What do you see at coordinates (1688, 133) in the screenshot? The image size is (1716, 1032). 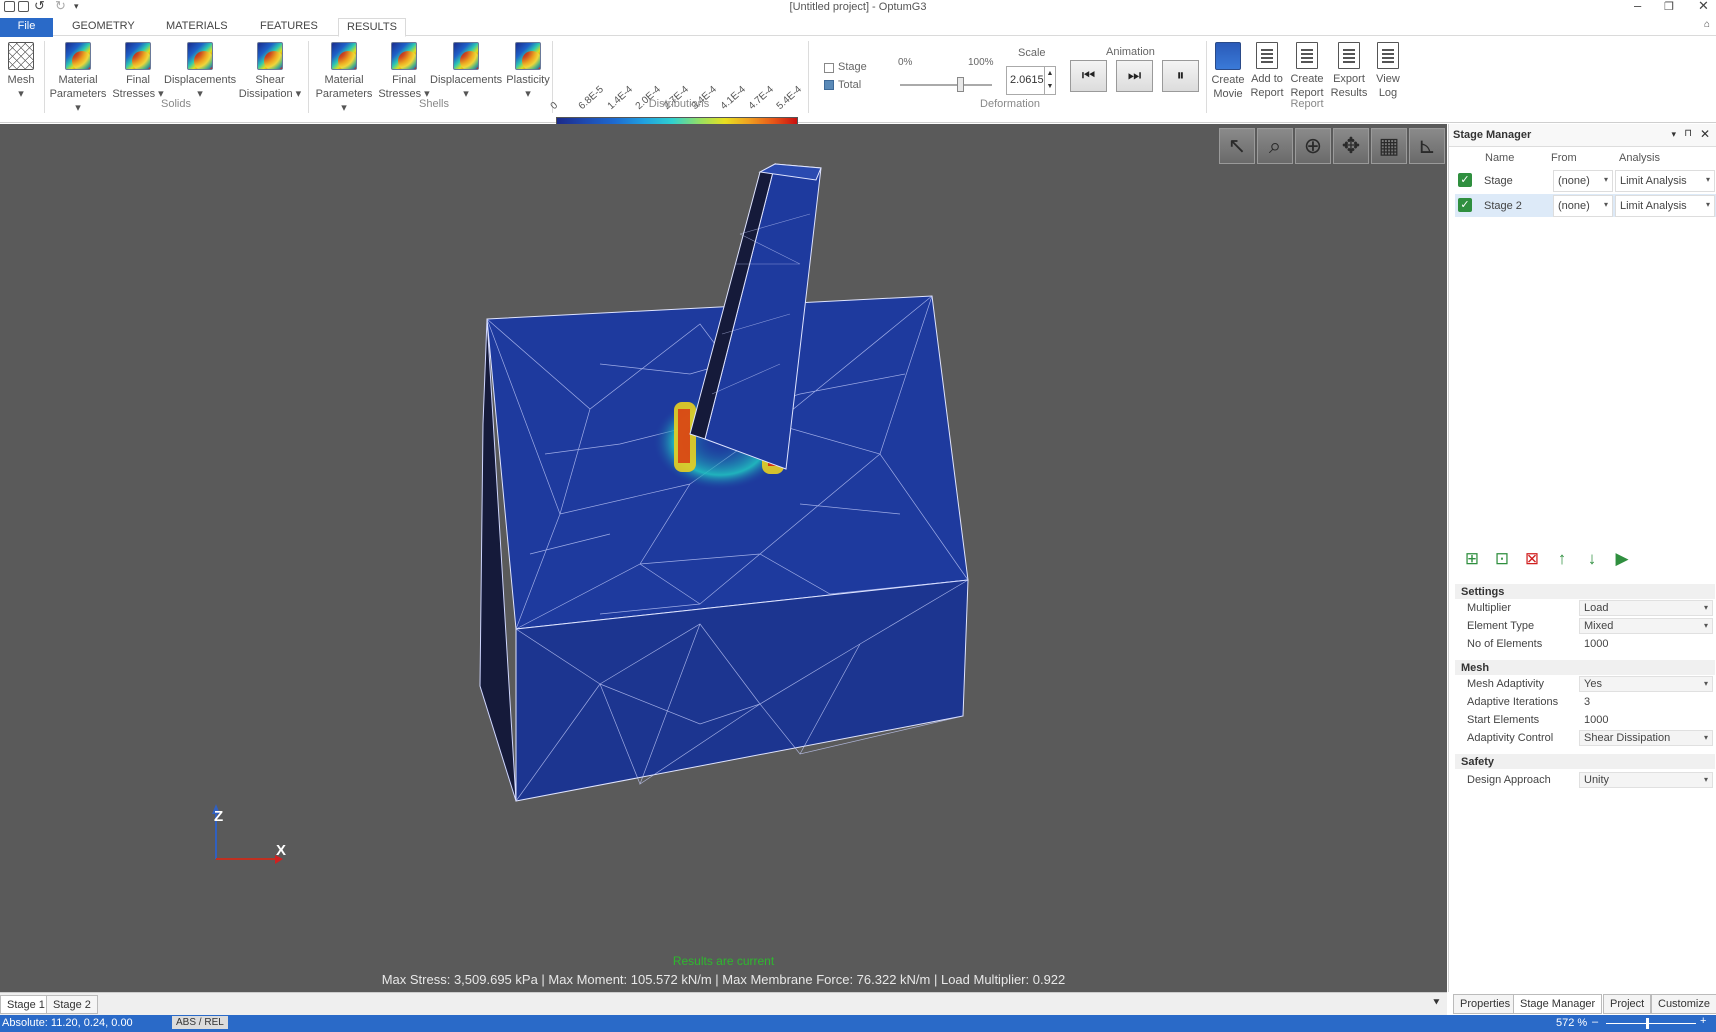 I see `pin-icon: ⊓` at bounding box center [1688, 133].